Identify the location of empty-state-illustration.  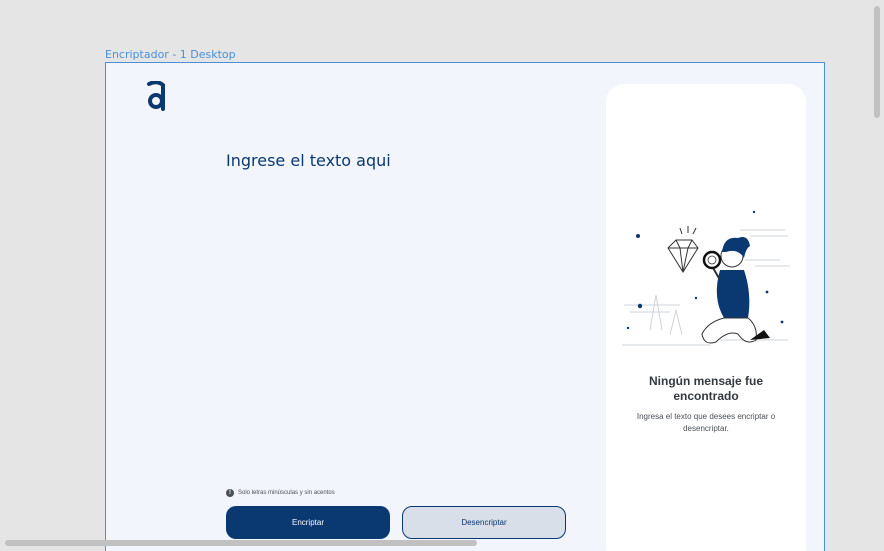
(706, 278).